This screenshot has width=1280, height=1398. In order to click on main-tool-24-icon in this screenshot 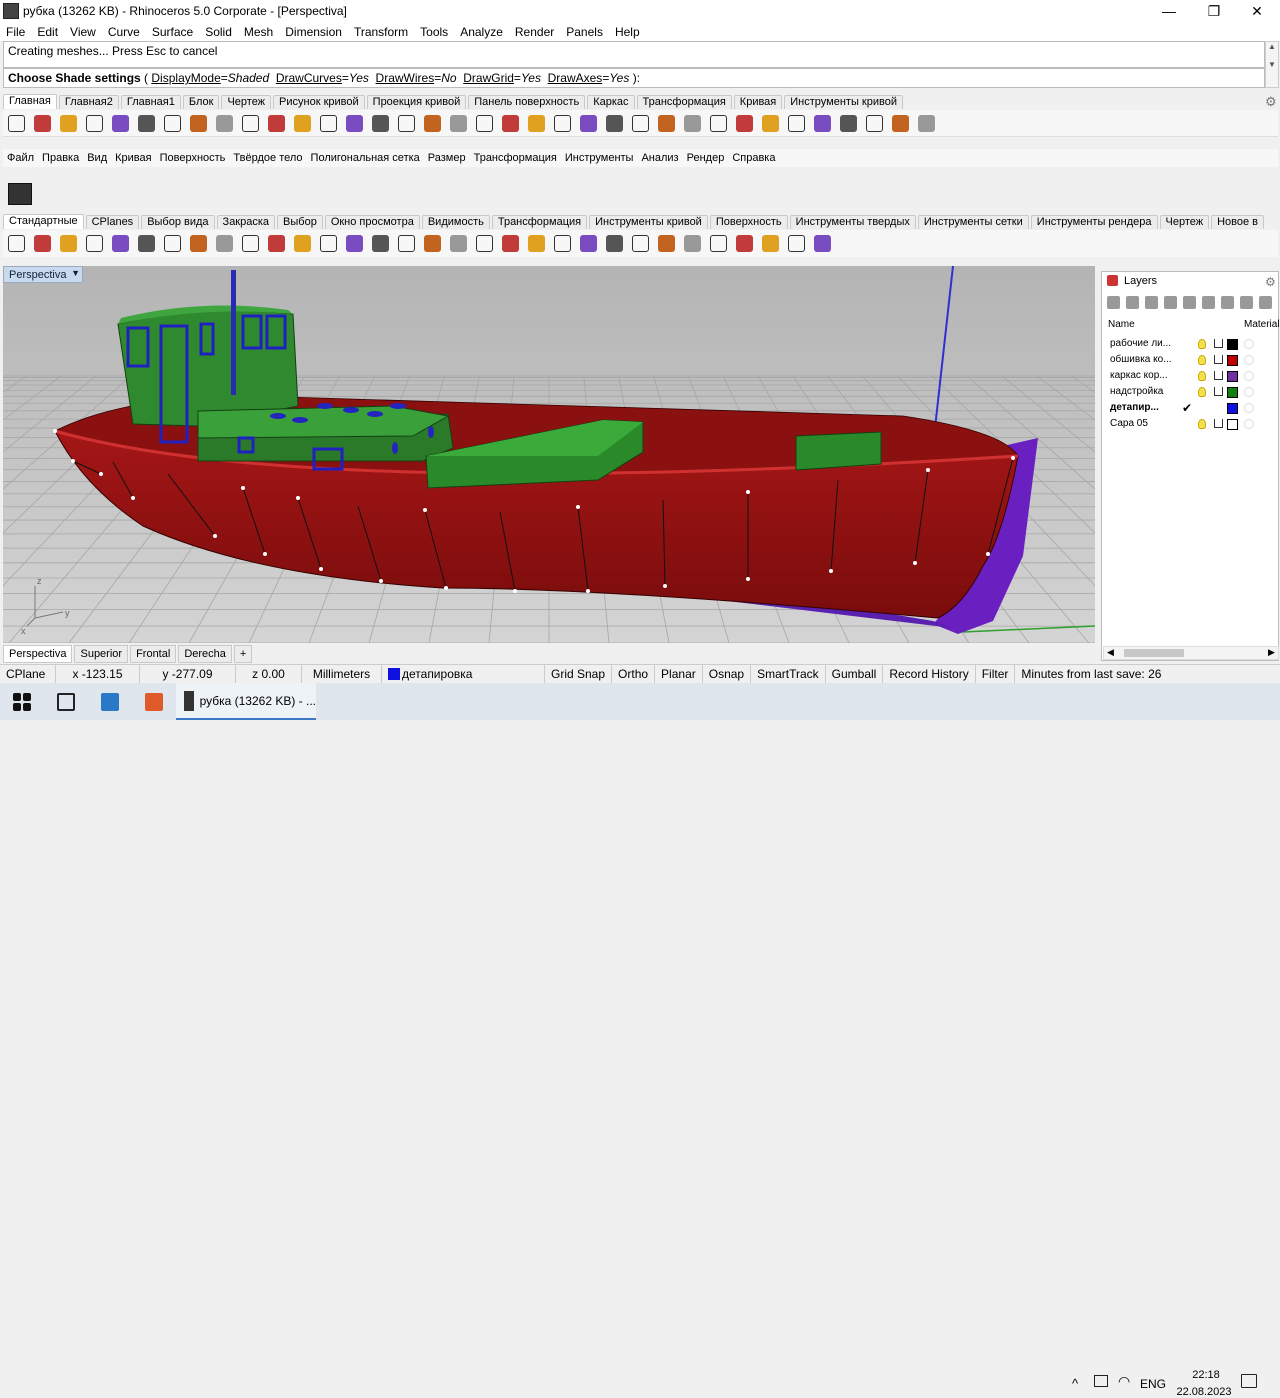, I will do `click(614, 123)`.